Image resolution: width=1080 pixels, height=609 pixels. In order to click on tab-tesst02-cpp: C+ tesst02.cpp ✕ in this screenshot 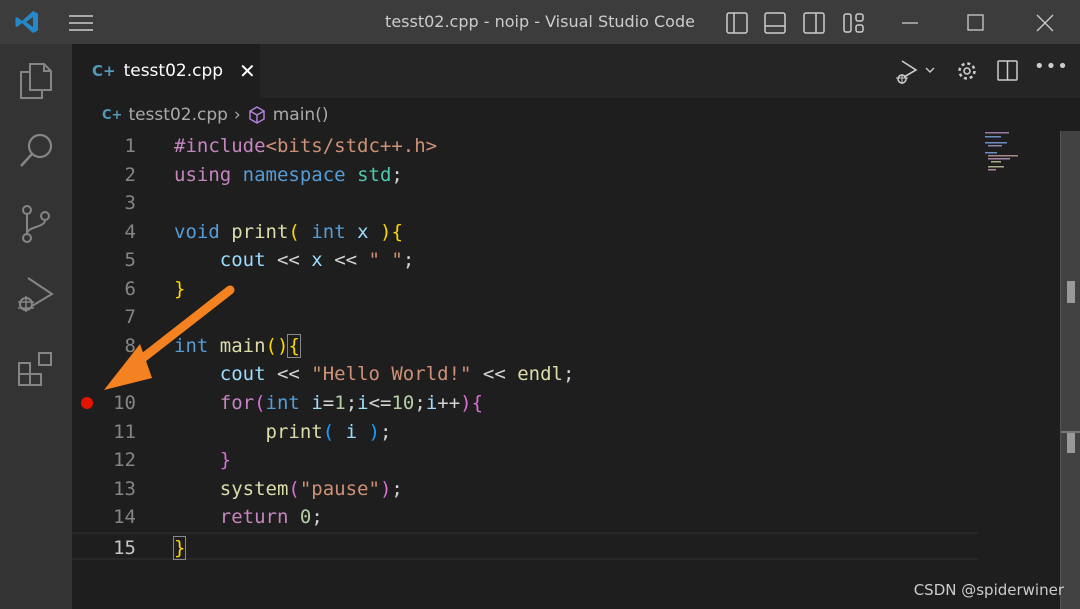, I will do `click(166, 71)`.